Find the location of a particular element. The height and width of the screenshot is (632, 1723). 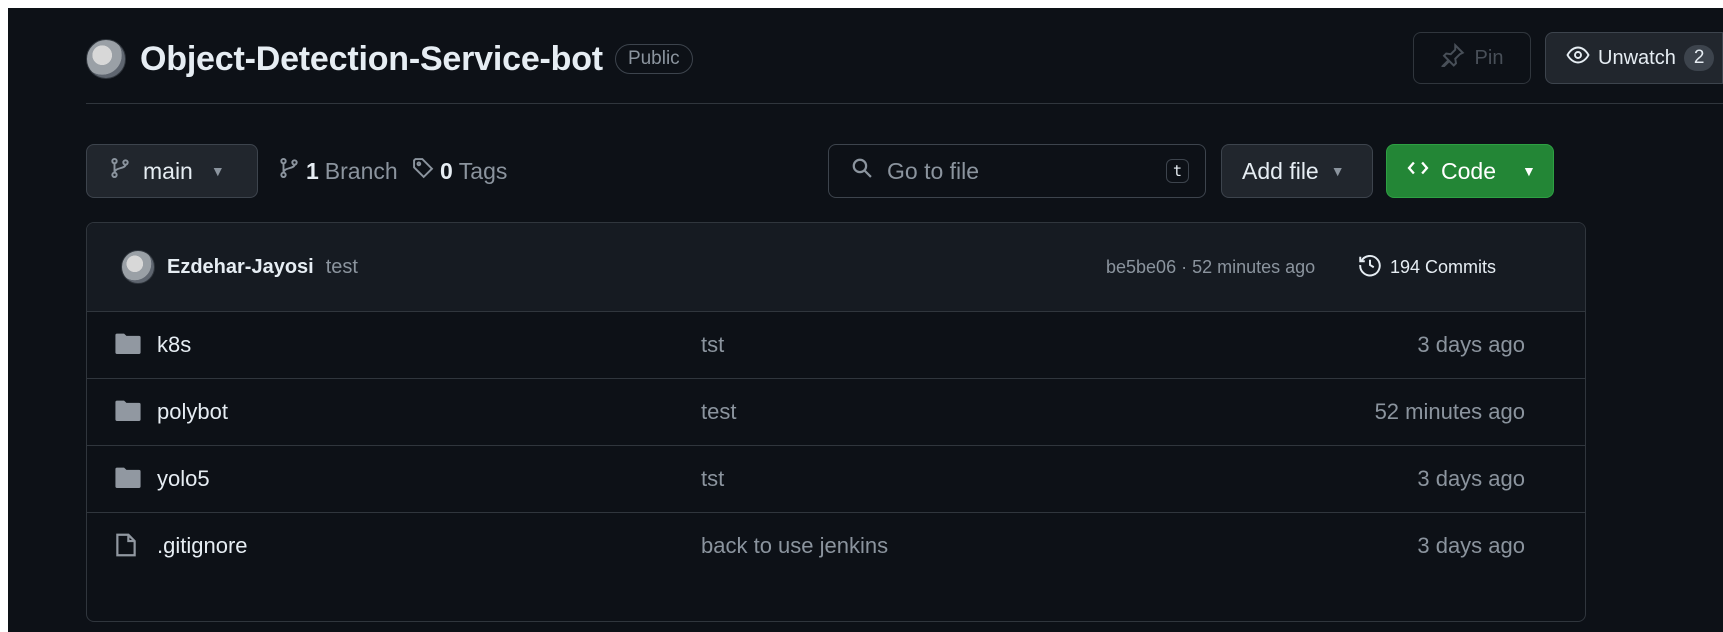

go-to-file-search: Go to file t is located at coordinates (1017, 171).